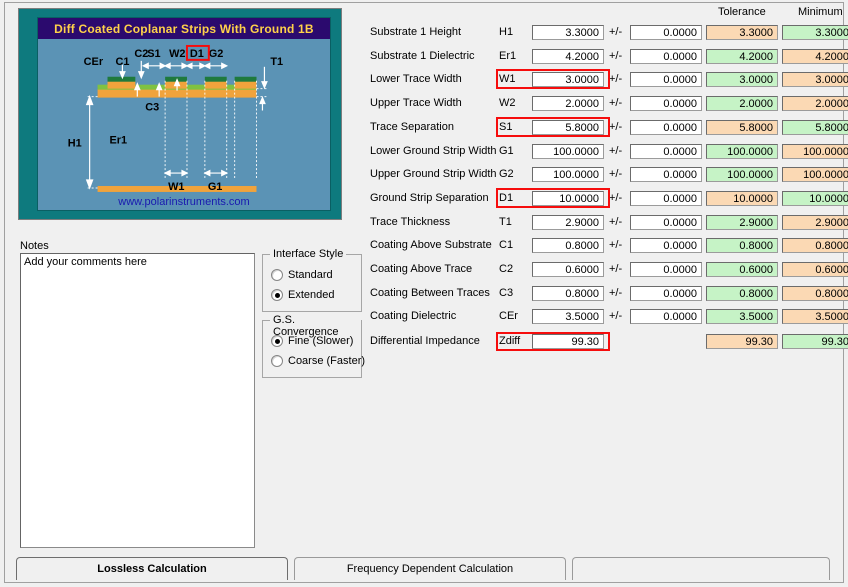 Image resolution: width=848 pixels, height=587 pixels. What do you see at coordinates (815, 127) in the screenshot?
I see `parameter-maximum: 5.8000` at bounding box center [815, 127].